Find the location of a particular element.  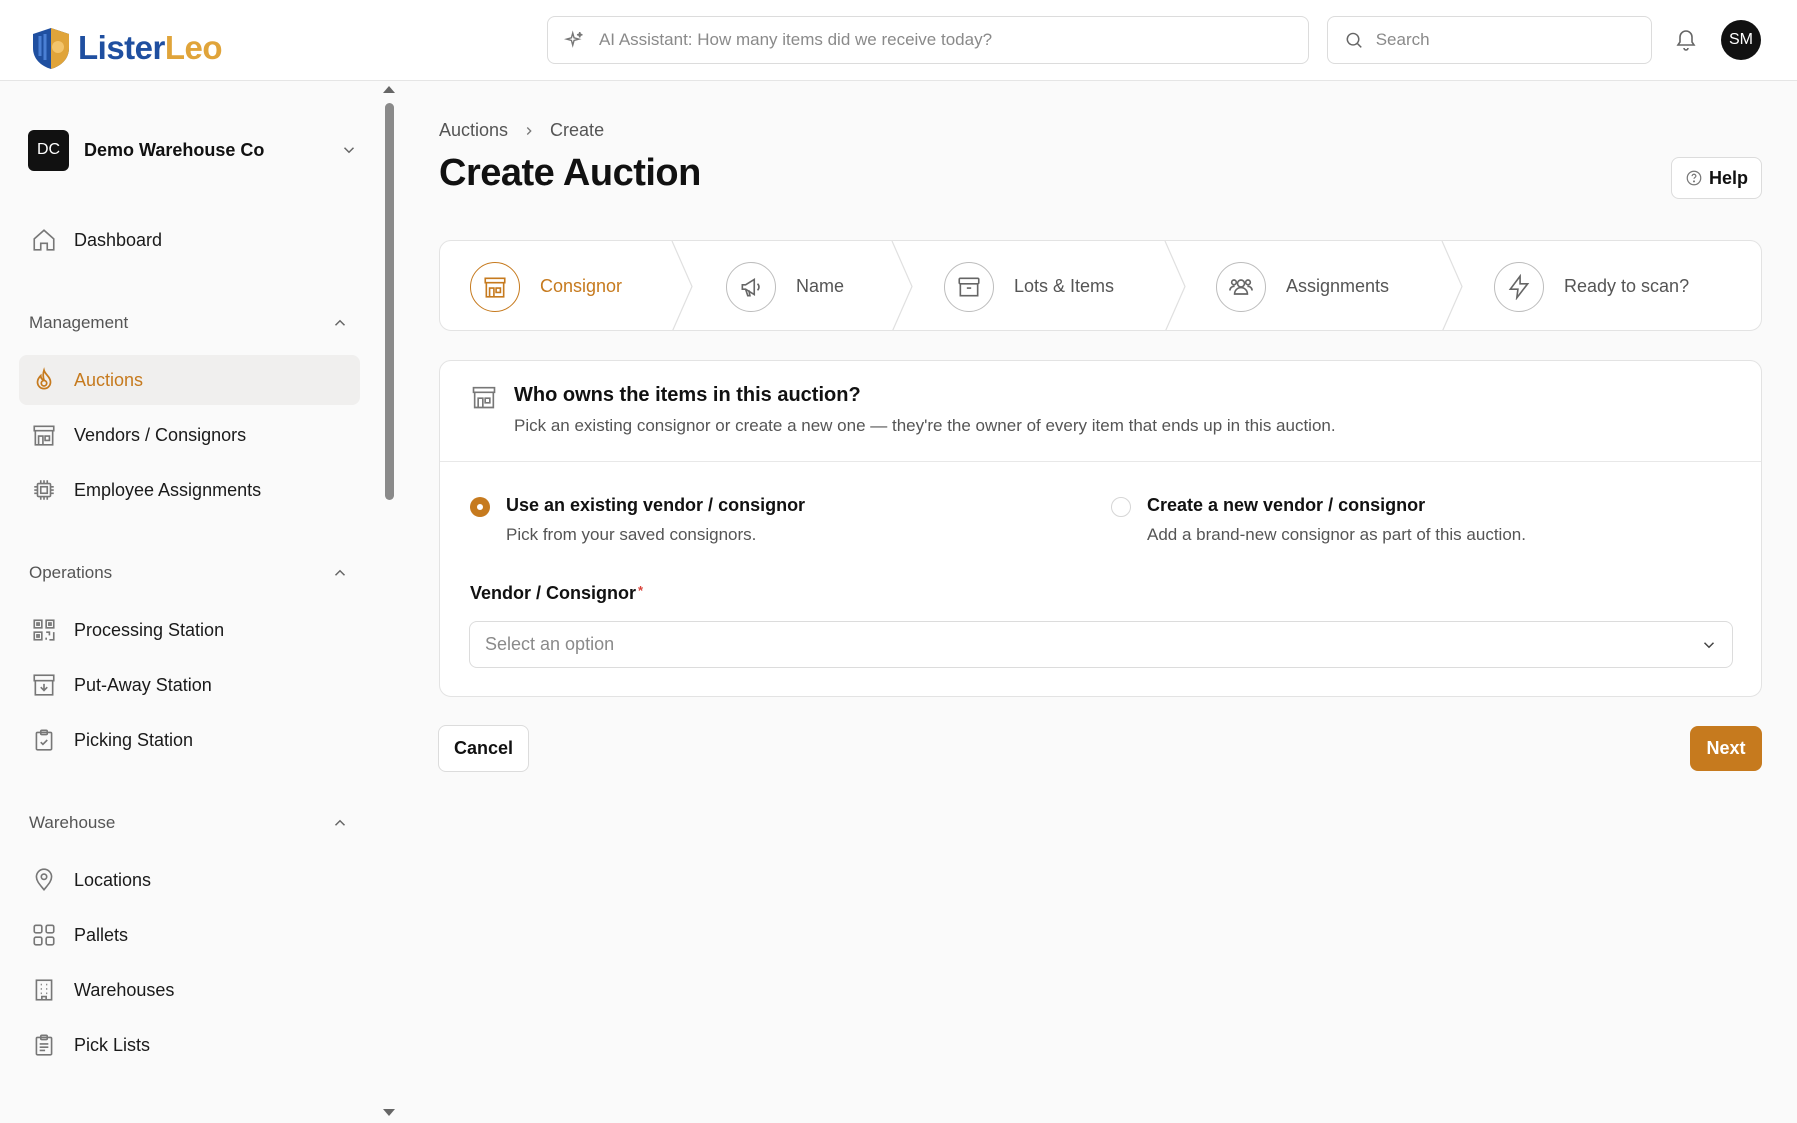

section-label: Management is located at coordinates (79, 322).